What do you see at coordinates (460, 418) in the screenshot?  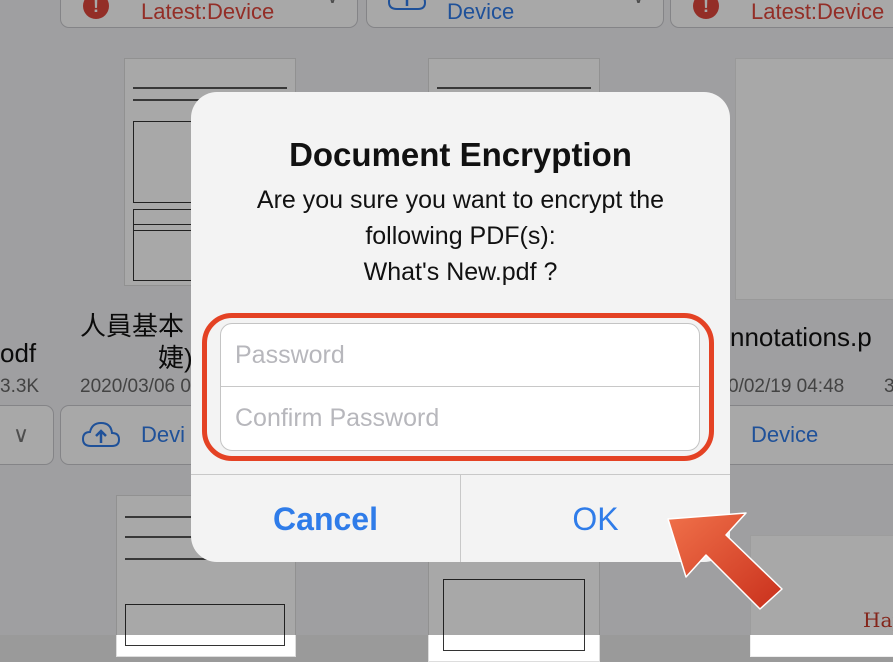 I see `confirm-password-input` at bounding box center [460, 418].